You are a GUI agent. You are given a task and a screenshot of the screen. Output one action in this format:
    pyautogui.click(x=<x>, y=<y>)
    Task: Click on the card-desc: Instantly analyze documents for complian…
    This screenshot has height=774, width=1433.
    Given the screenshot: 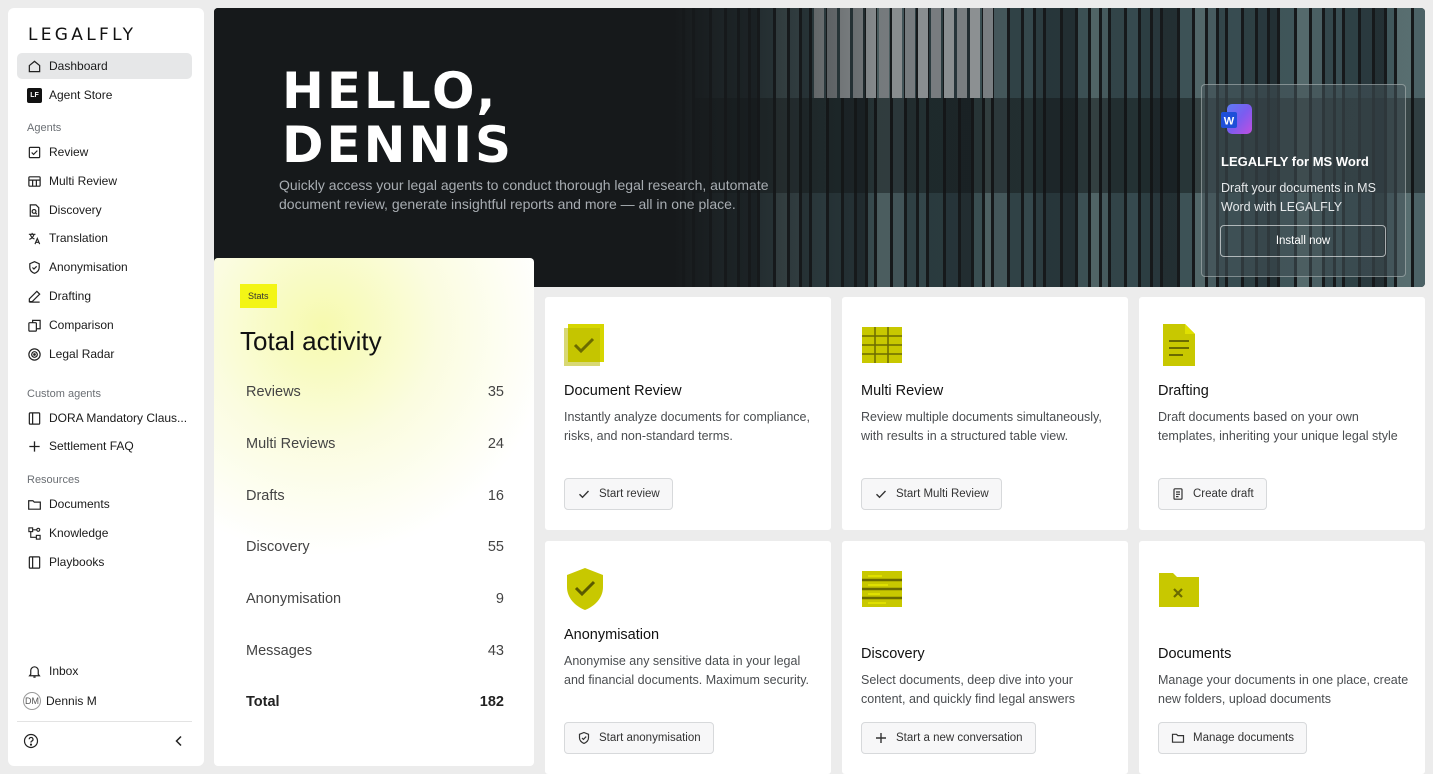 What is the action you would take?
    pyautogui.click(x=687, y=426)
    